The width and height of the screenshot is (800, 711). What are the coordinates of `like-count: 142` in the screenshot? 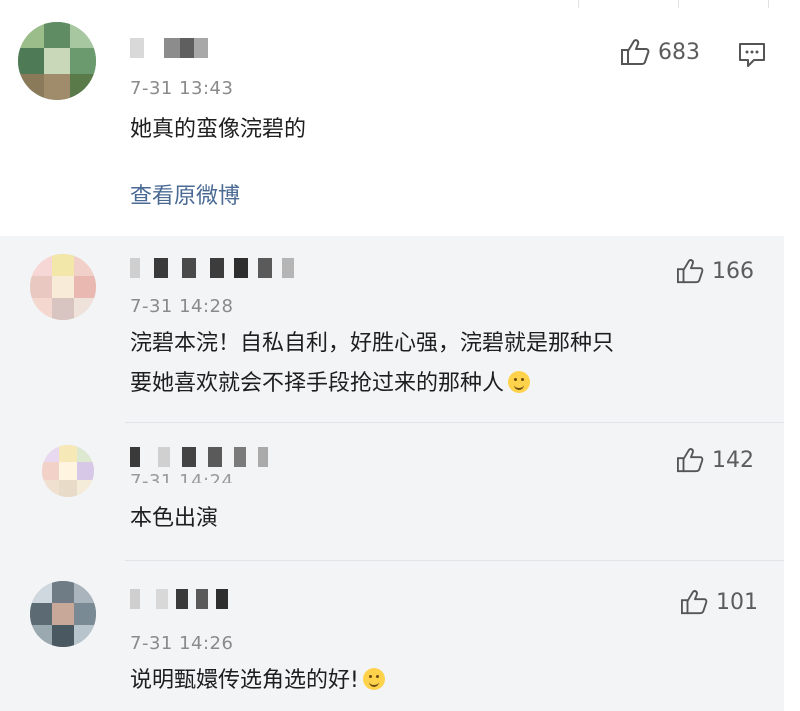 It's located at (733, 460).